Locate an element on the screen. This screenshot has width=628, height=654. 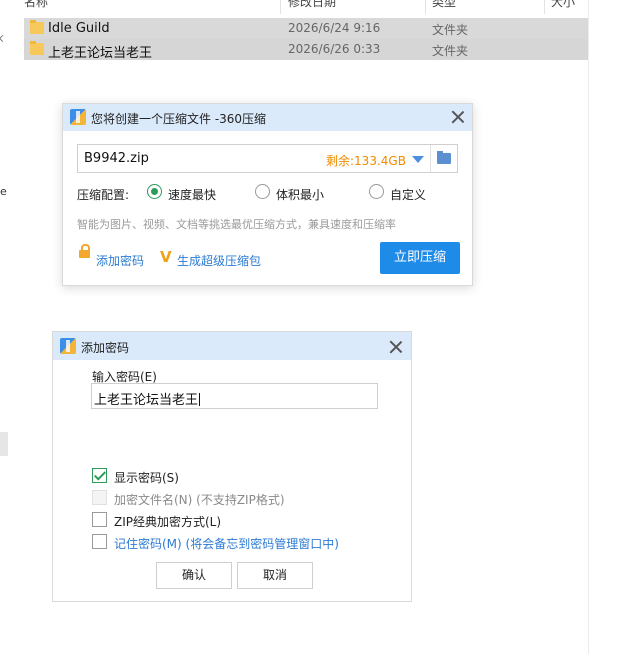
zip-classic-encryption-checkbox is located at coordinates (99, 519).